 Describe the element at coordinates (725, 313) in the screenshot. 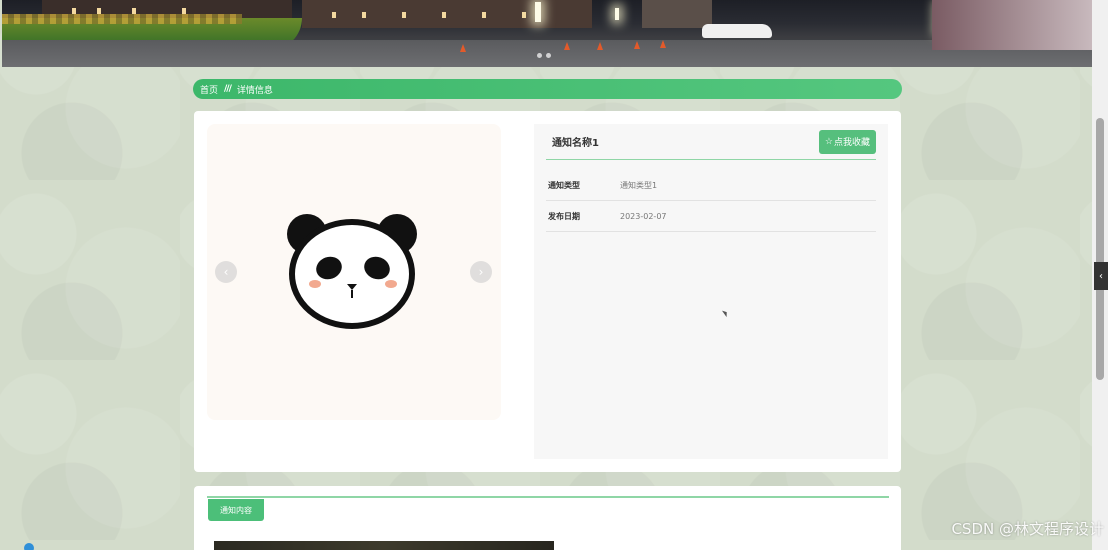

I see `mouse-cursor-icon` at that location.